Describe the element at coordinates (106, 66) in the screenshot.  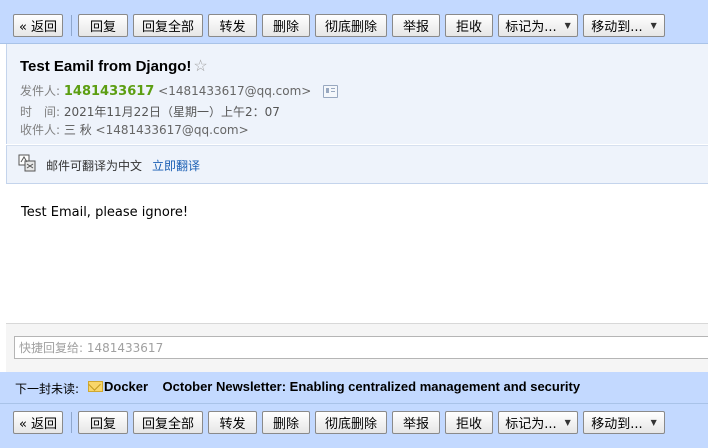
I see `subject-text: Test Eamil from Django!` at that location.